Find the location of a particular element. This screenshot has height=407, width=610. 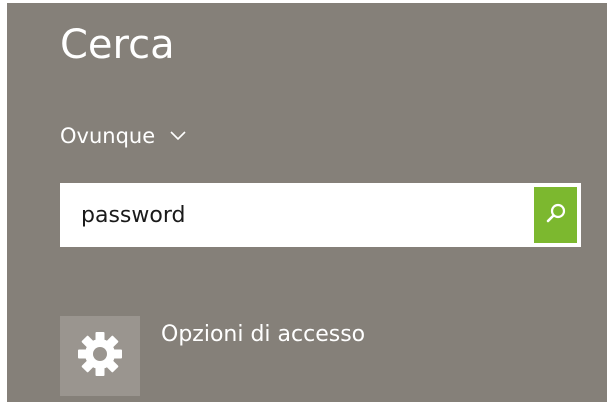

search-result-item: Opzioni di accesso is located at coordinates (212, 356).